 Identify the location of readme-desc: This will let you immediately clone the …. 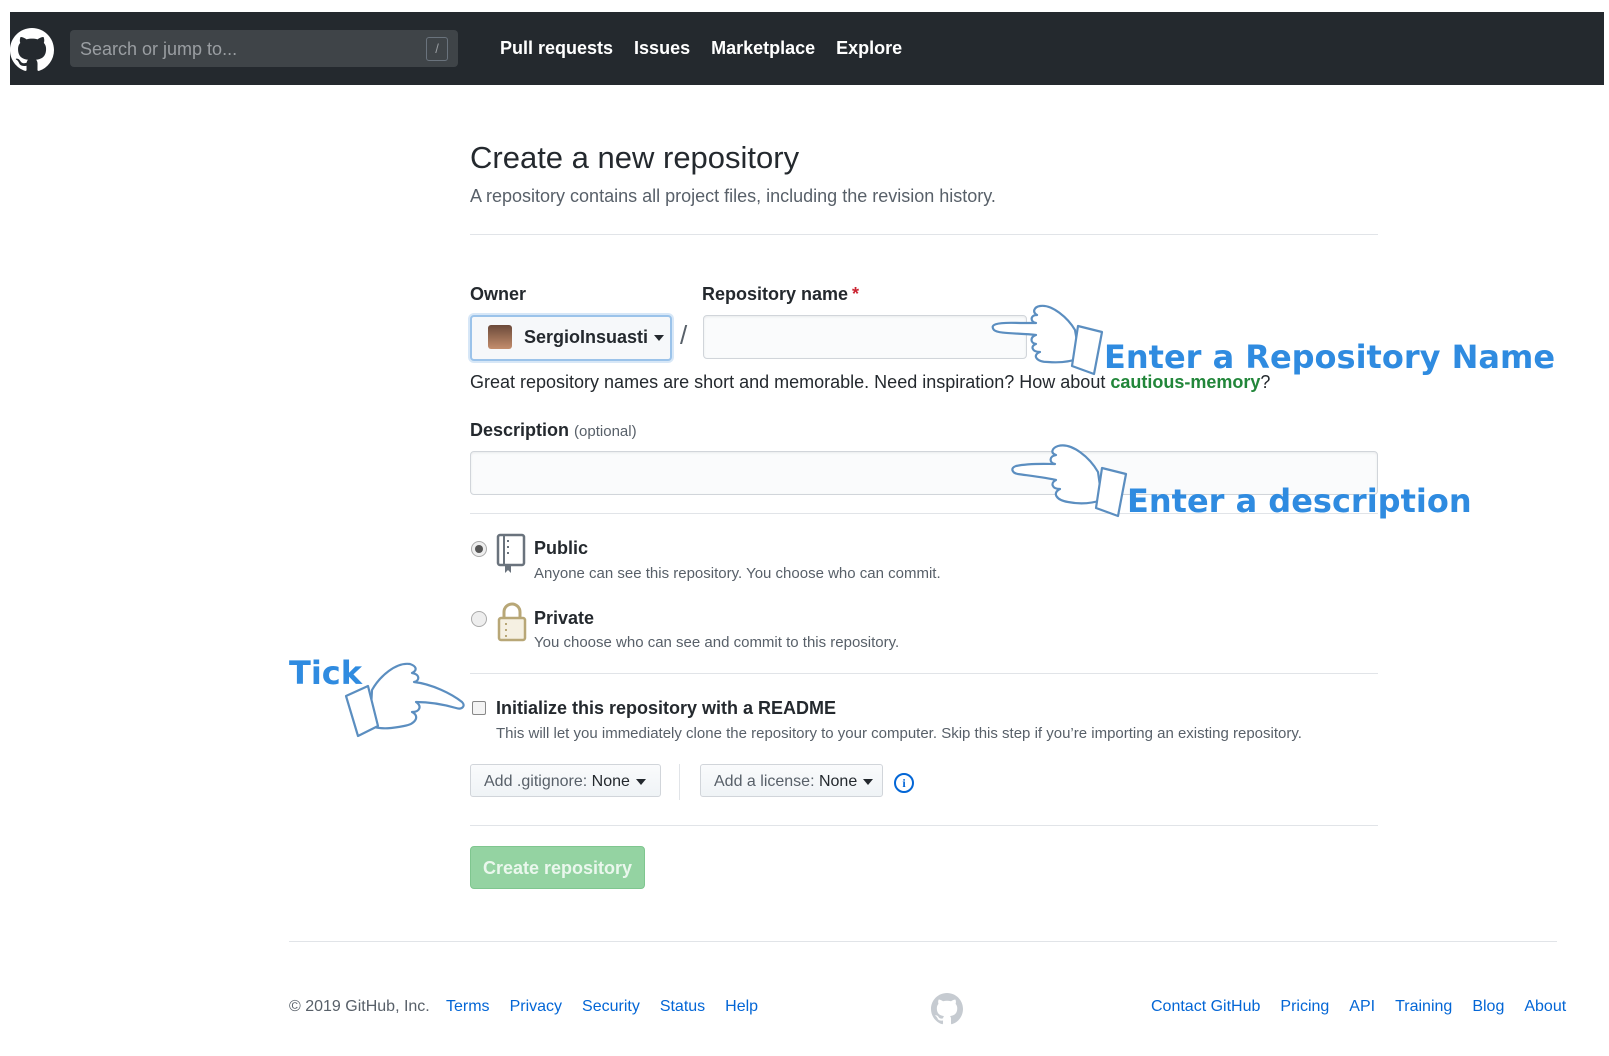
(899, 733).